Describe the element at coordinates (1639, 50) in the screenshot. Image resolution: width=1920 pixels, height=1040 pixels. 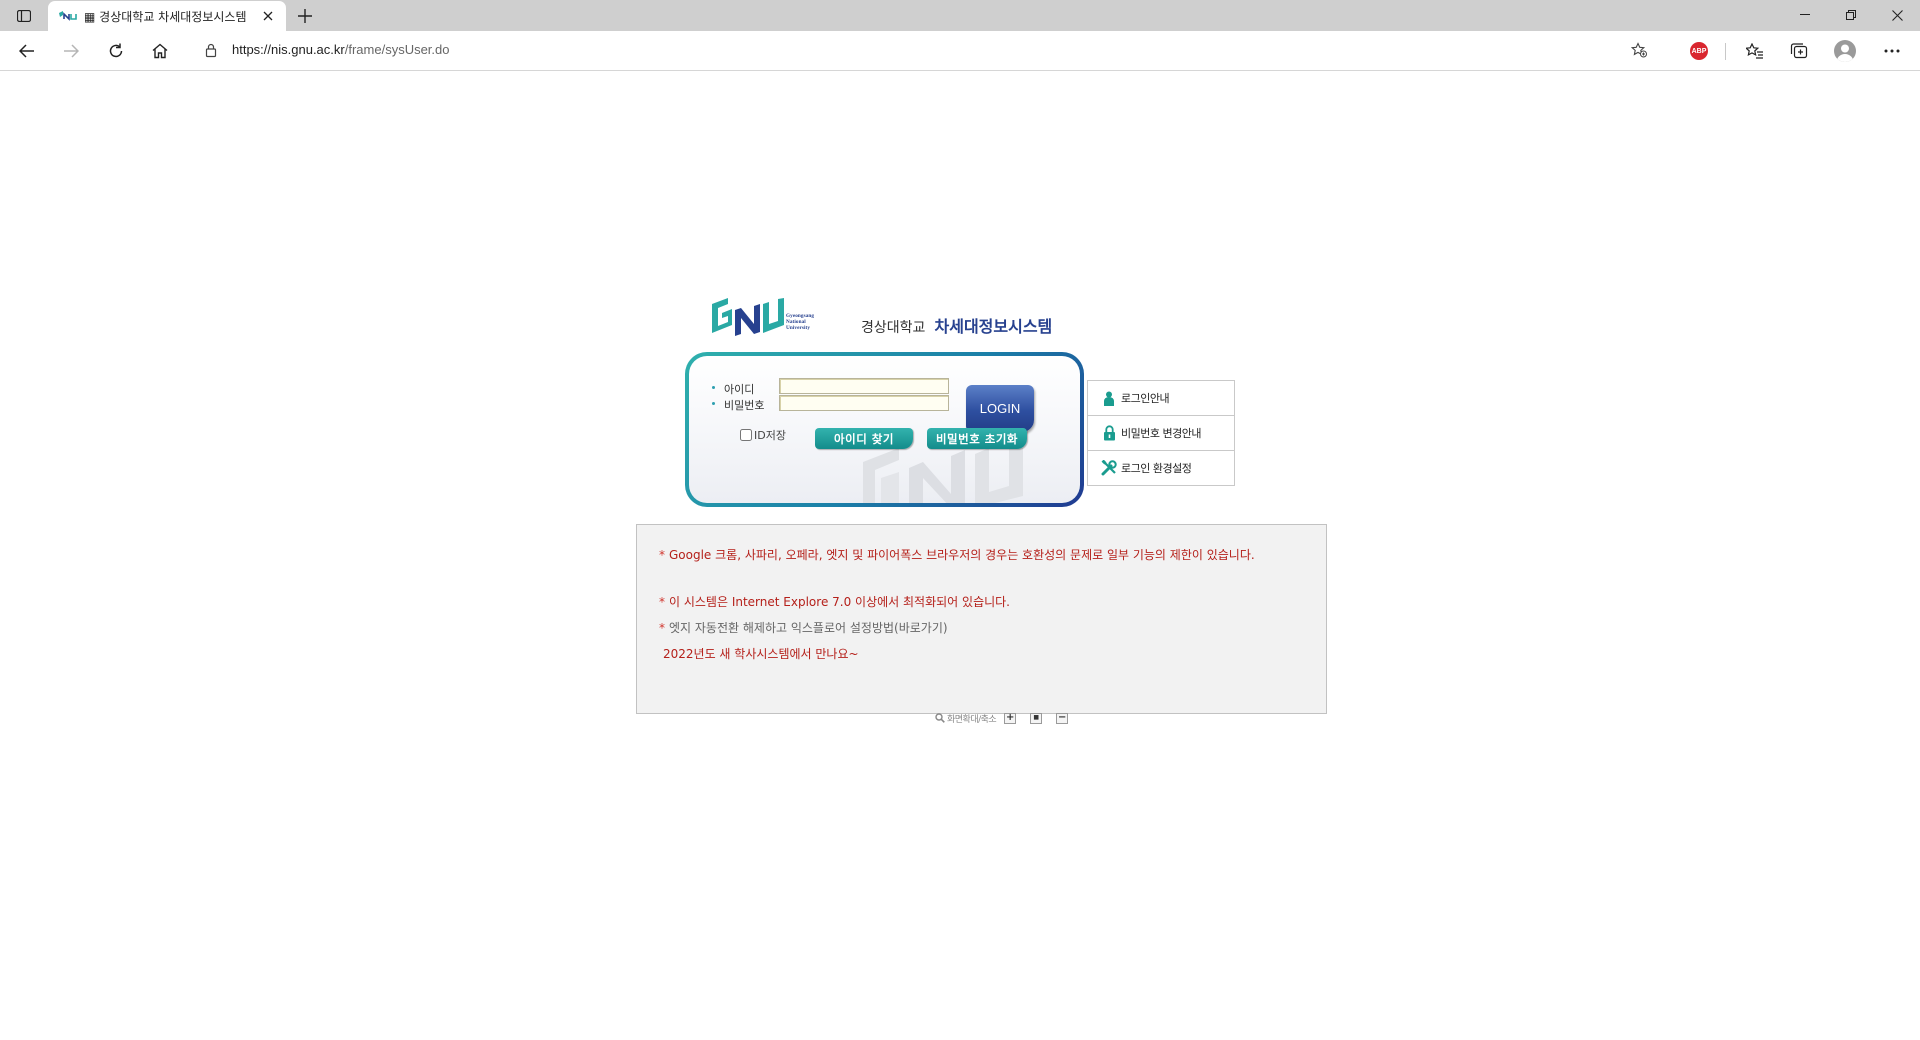
I see `add-favorite-star-icon` at that location.